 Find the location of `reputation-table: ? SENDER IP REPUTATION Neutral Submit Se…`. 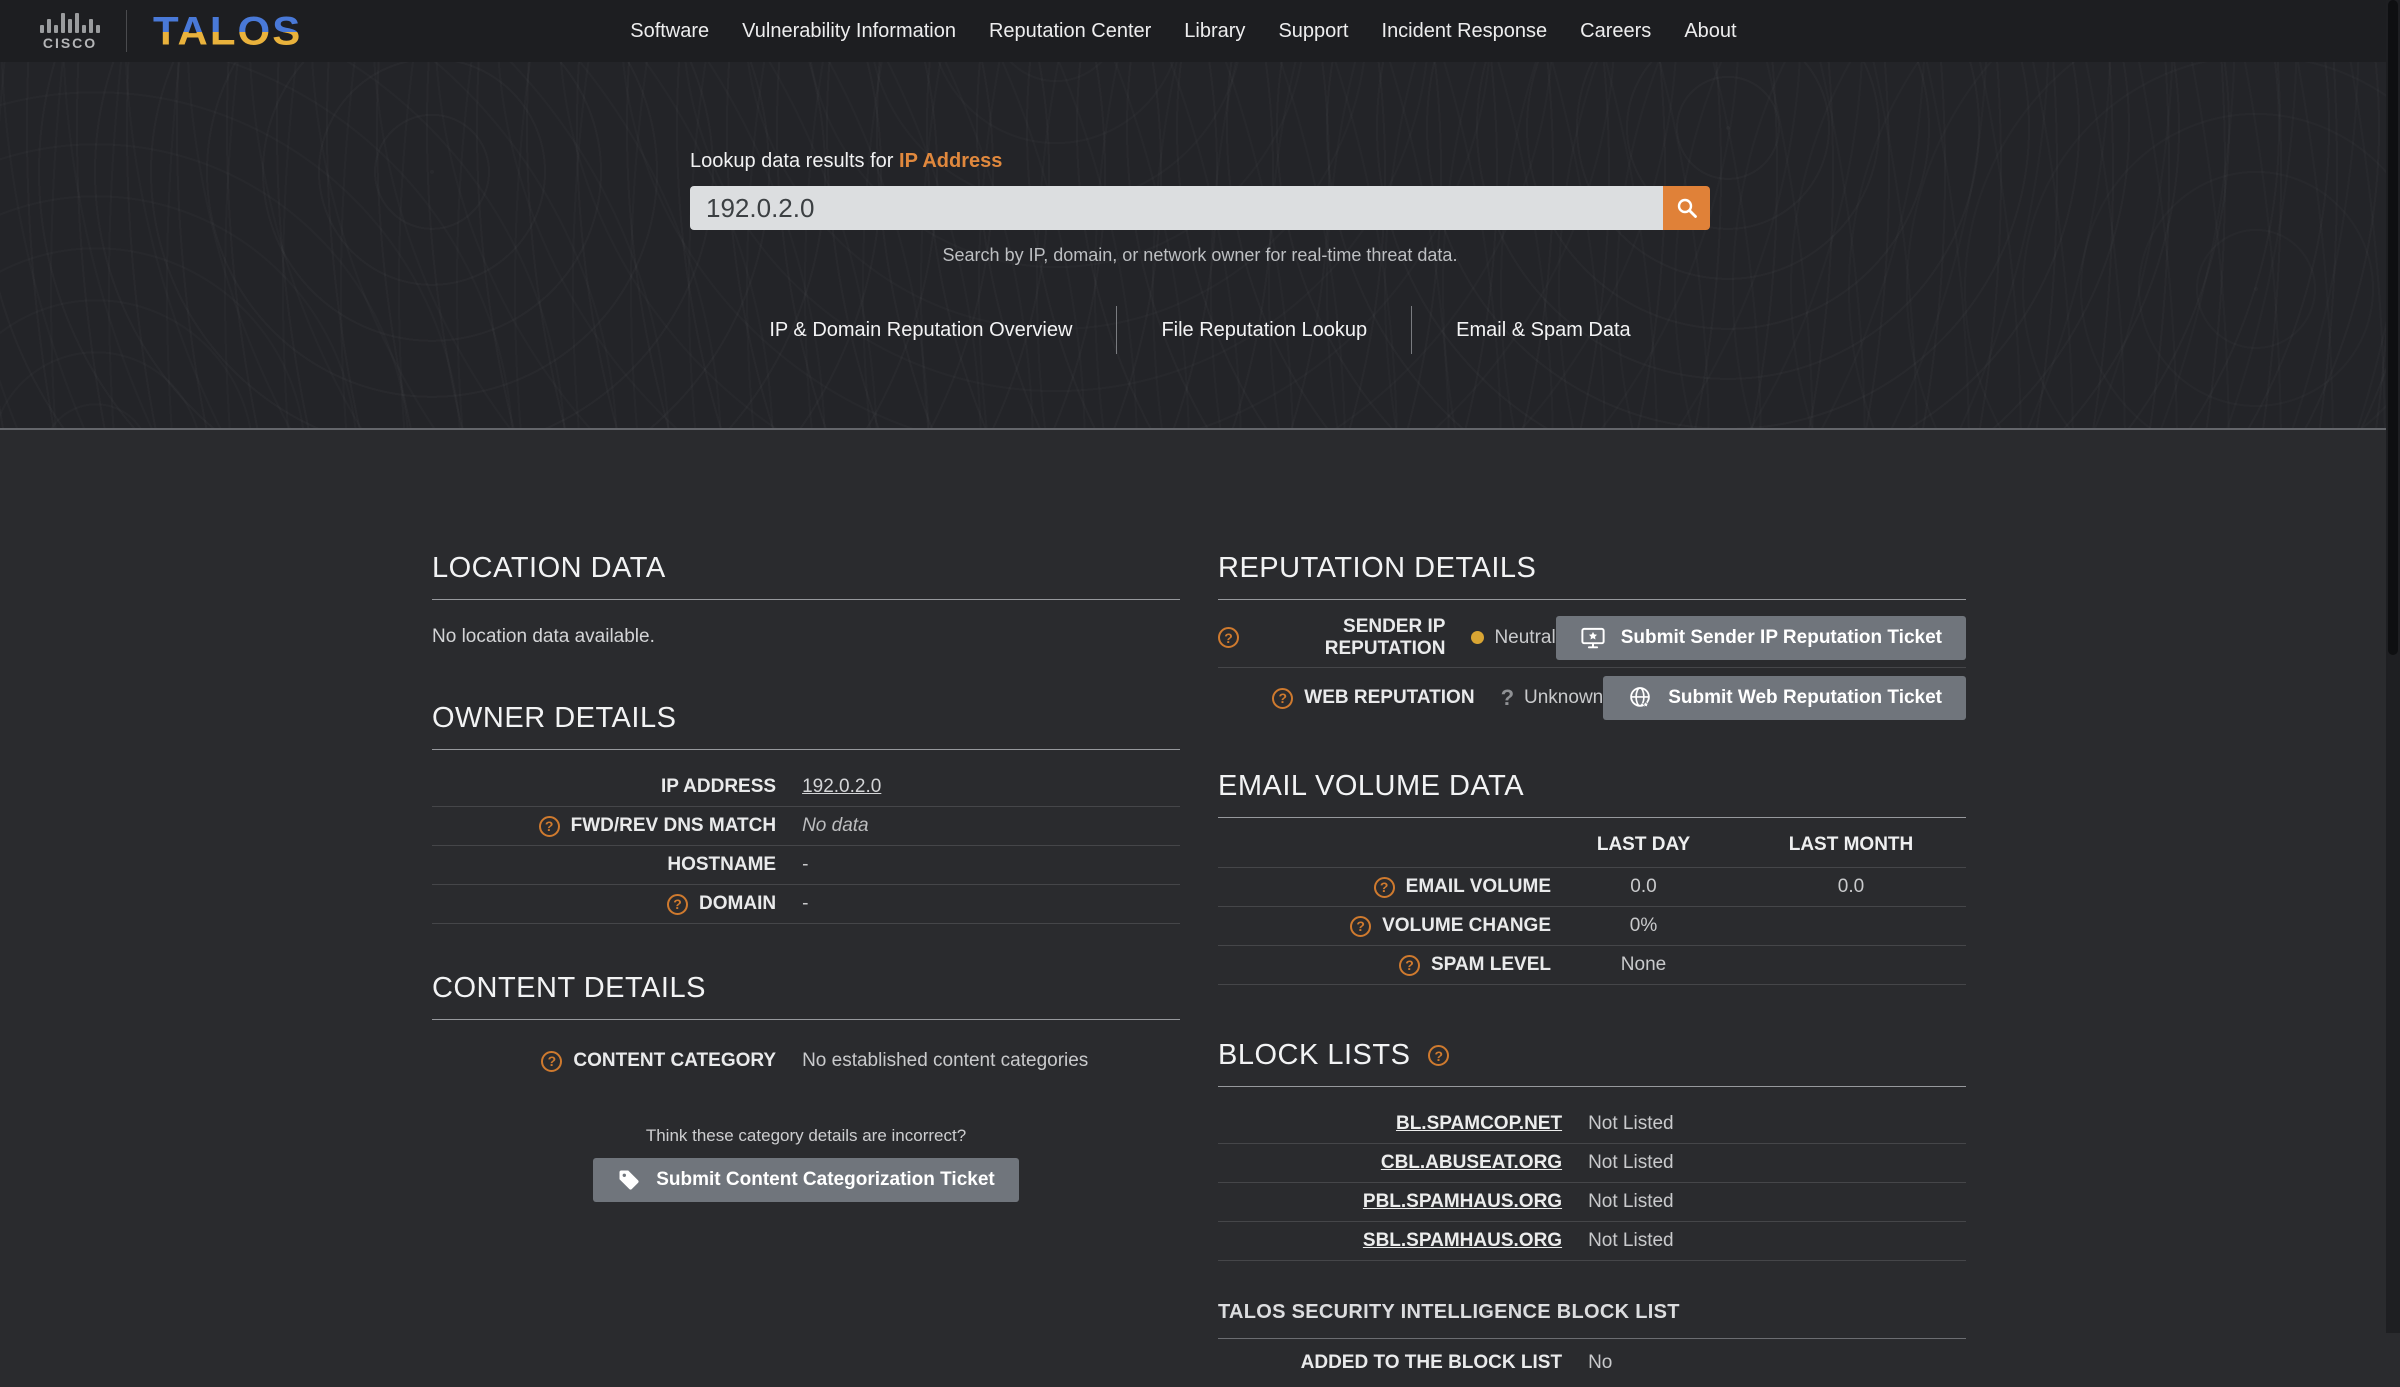

reputation-table: ? SENDER IP REPUTATION Neutral Submit Se… is located at coordinates (1592, 668).